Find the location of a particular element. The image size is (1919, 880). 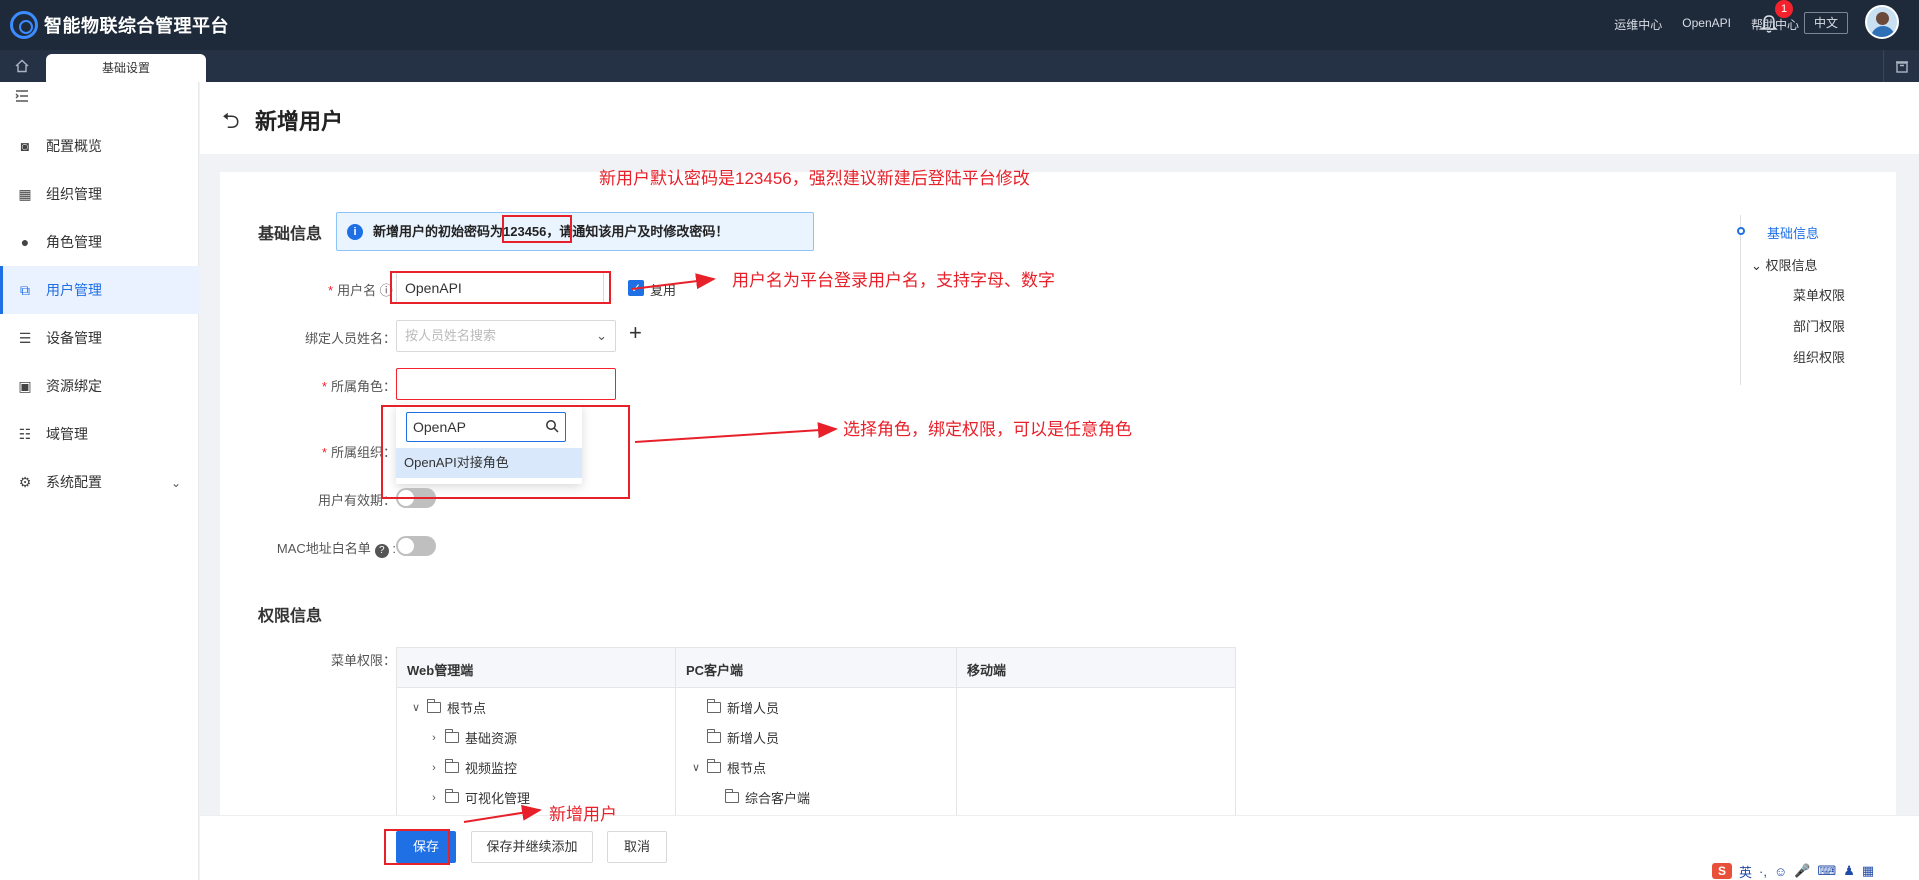

sidebar-item-device: ☰ 设备管理 is located at coordinates (99, 338).